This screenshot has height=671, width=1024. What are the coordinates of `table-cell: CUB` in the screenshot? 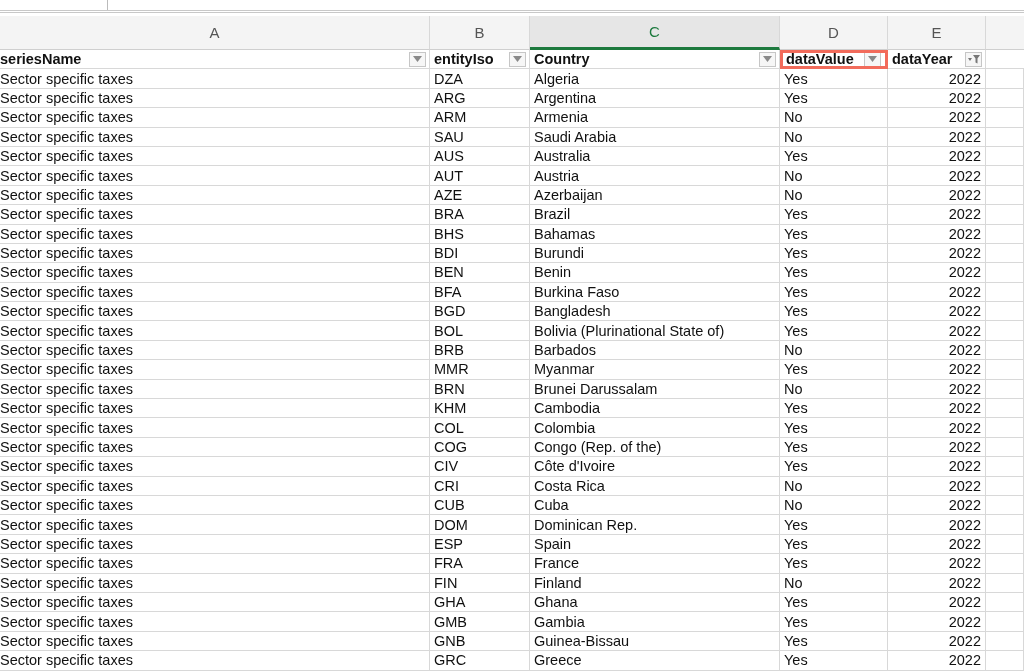 It's located at (480, 506).